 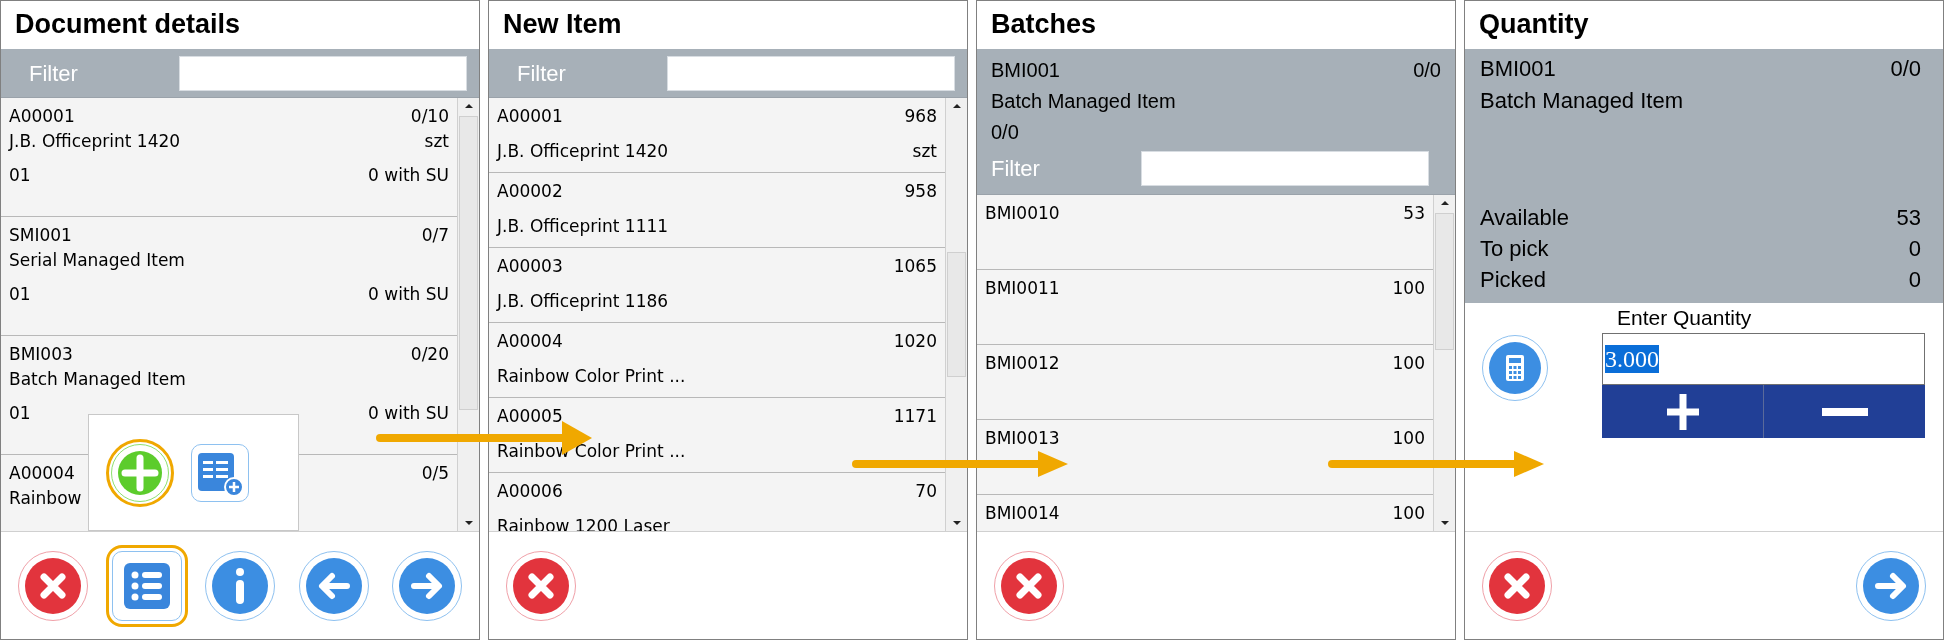 What do you see at coordinates (1022, 213) in the screenshot?
I see `row-text: BMI0010` at bounding box center [1022, 213].